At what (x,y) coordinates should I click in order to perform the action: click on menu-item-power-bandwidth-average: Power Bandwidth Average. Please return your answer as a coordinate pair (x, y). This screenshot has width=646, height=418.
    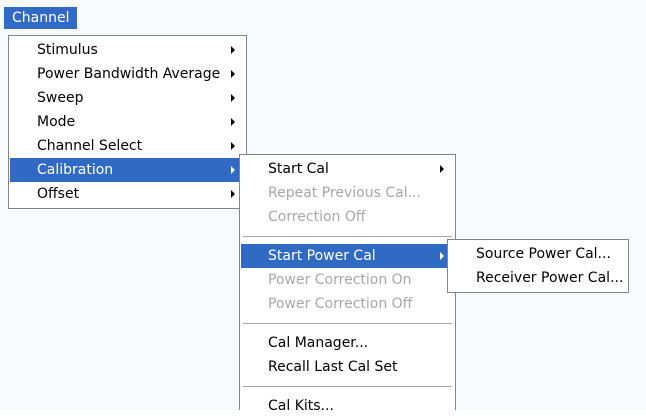
    Looking at the image, I should click on (127, 74).